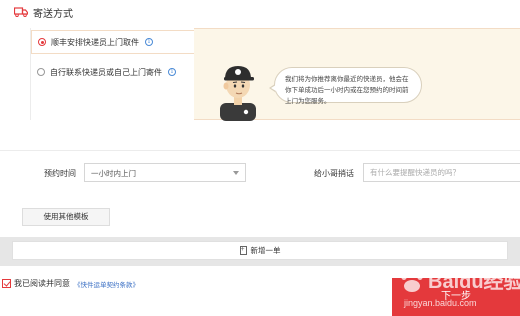 Image resolution: width=520 pixels, height=316 pixels. What do you see at coordinates (238, 93) in the screenshot?
I see `courier-illustration` at bounding box center [238, 93].